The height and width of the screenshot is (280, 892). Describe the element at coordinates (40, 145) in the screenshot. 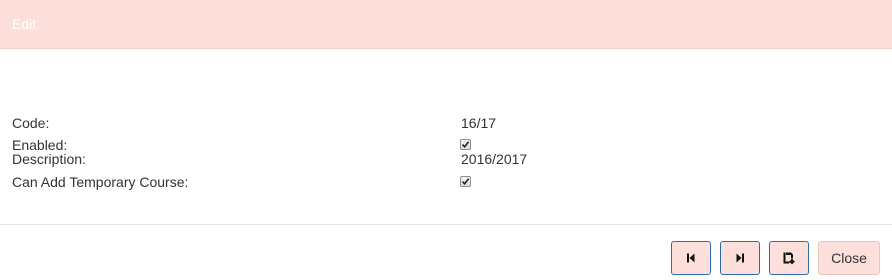

I see `enabled-label: Enabled:` at that location.